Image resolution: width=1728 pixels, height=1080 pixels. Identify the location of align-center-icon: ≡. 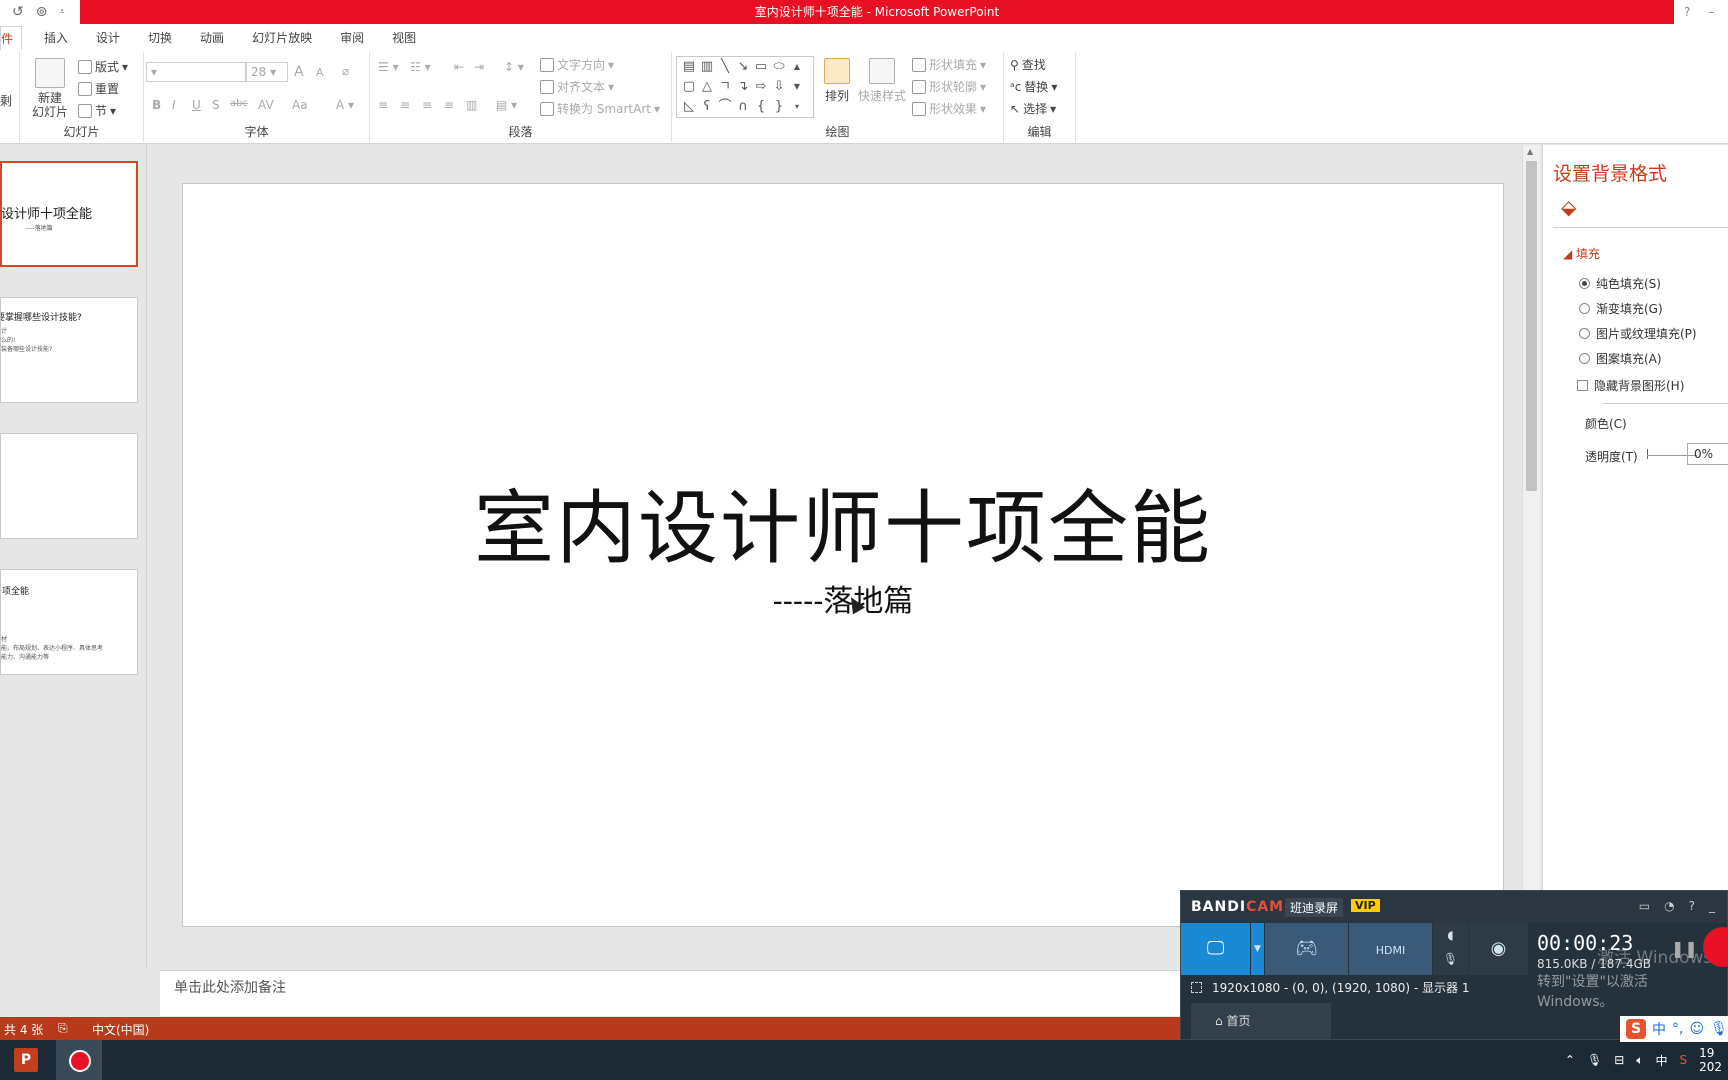
(405, 105).